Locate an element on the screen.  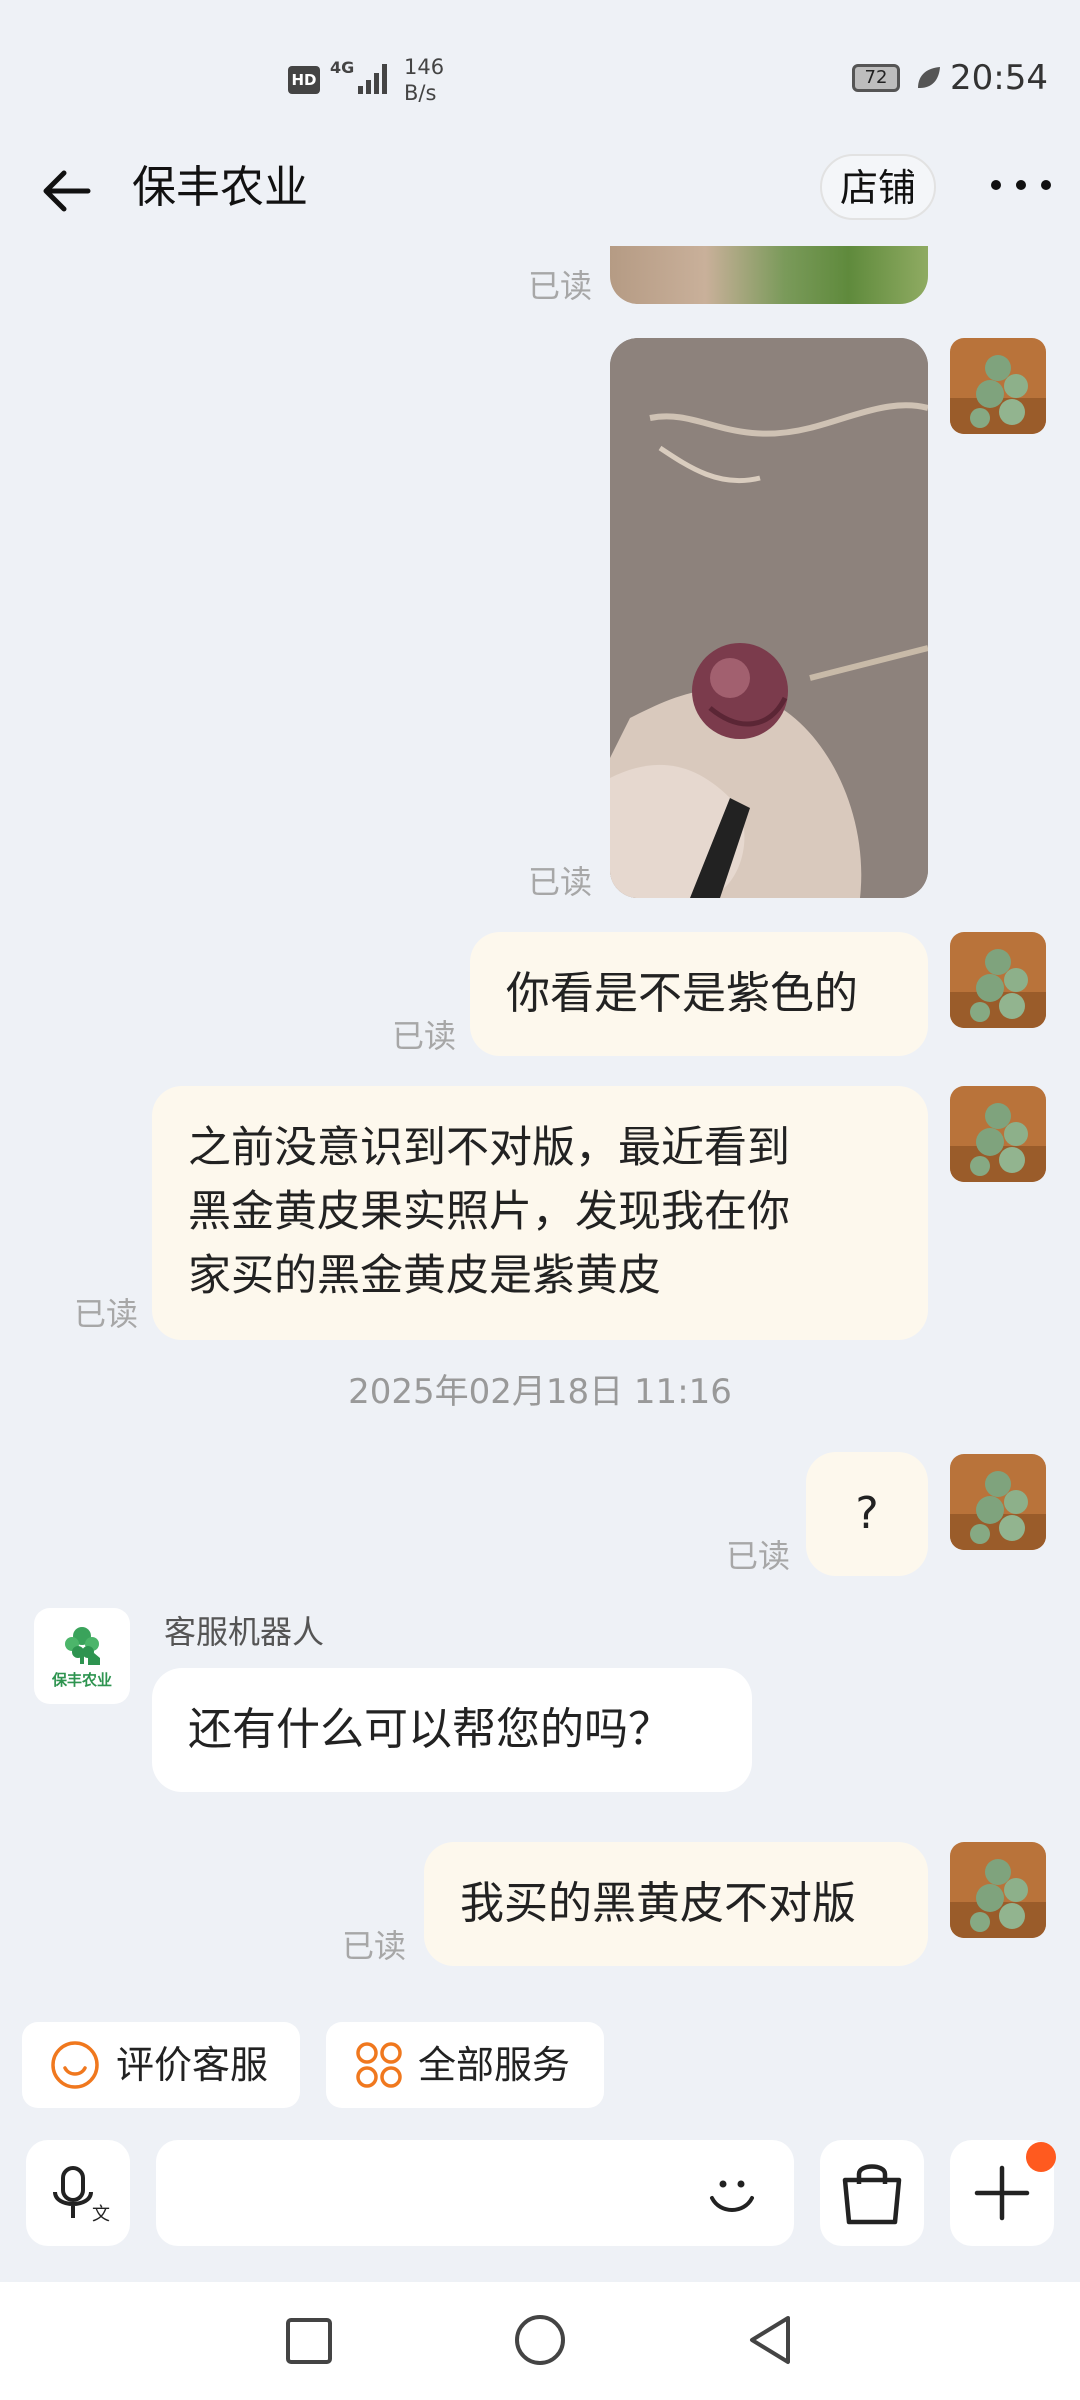
chat-image-fruit is located at coordinates (769, 618).